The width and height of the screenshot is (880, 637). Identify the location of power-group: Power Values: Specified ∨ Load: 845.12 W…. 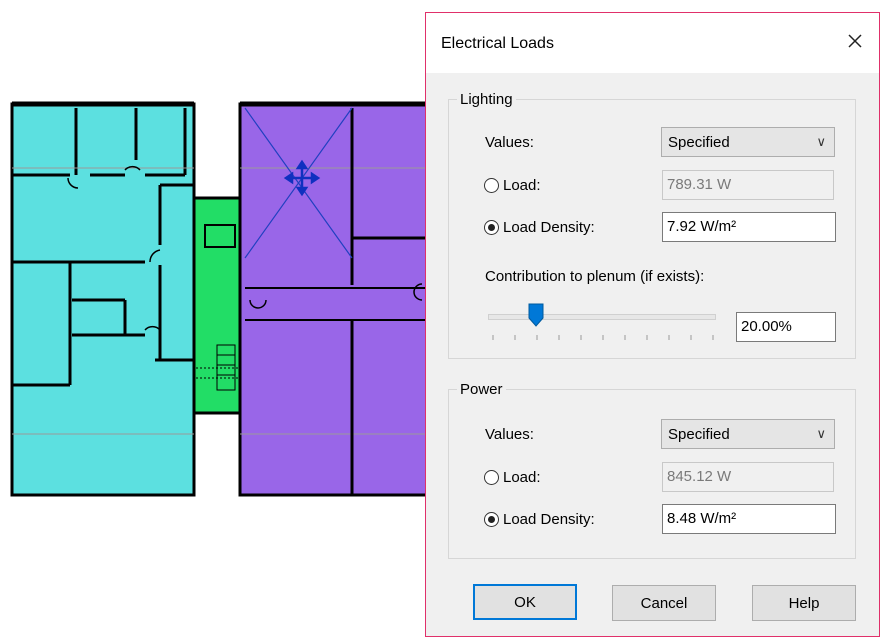
(652, 470).